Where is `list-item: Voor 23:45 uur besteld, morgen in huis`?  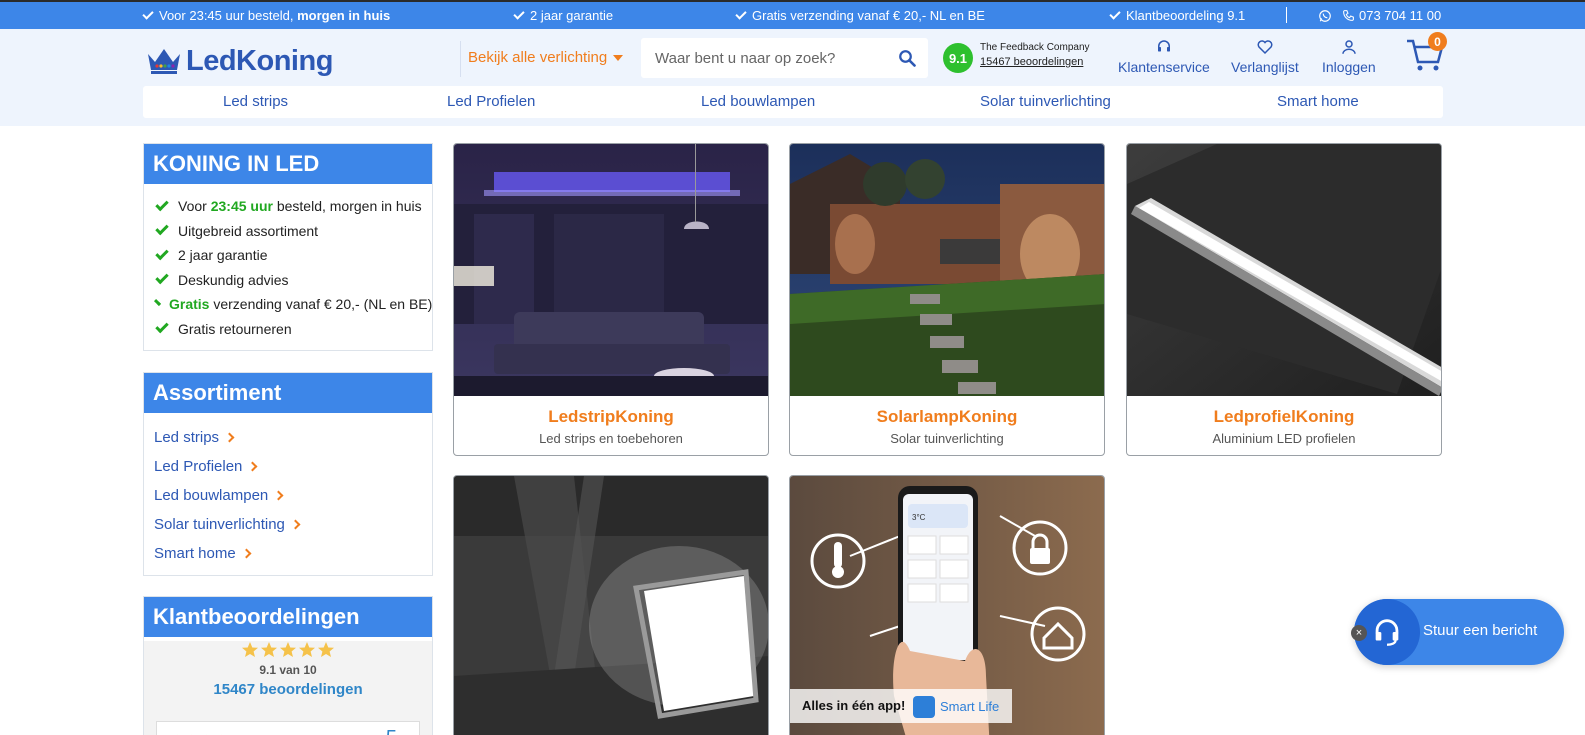 list-item: Voor 23:45 uur besteld, morgen in huis is located at coordinates (288, 206).